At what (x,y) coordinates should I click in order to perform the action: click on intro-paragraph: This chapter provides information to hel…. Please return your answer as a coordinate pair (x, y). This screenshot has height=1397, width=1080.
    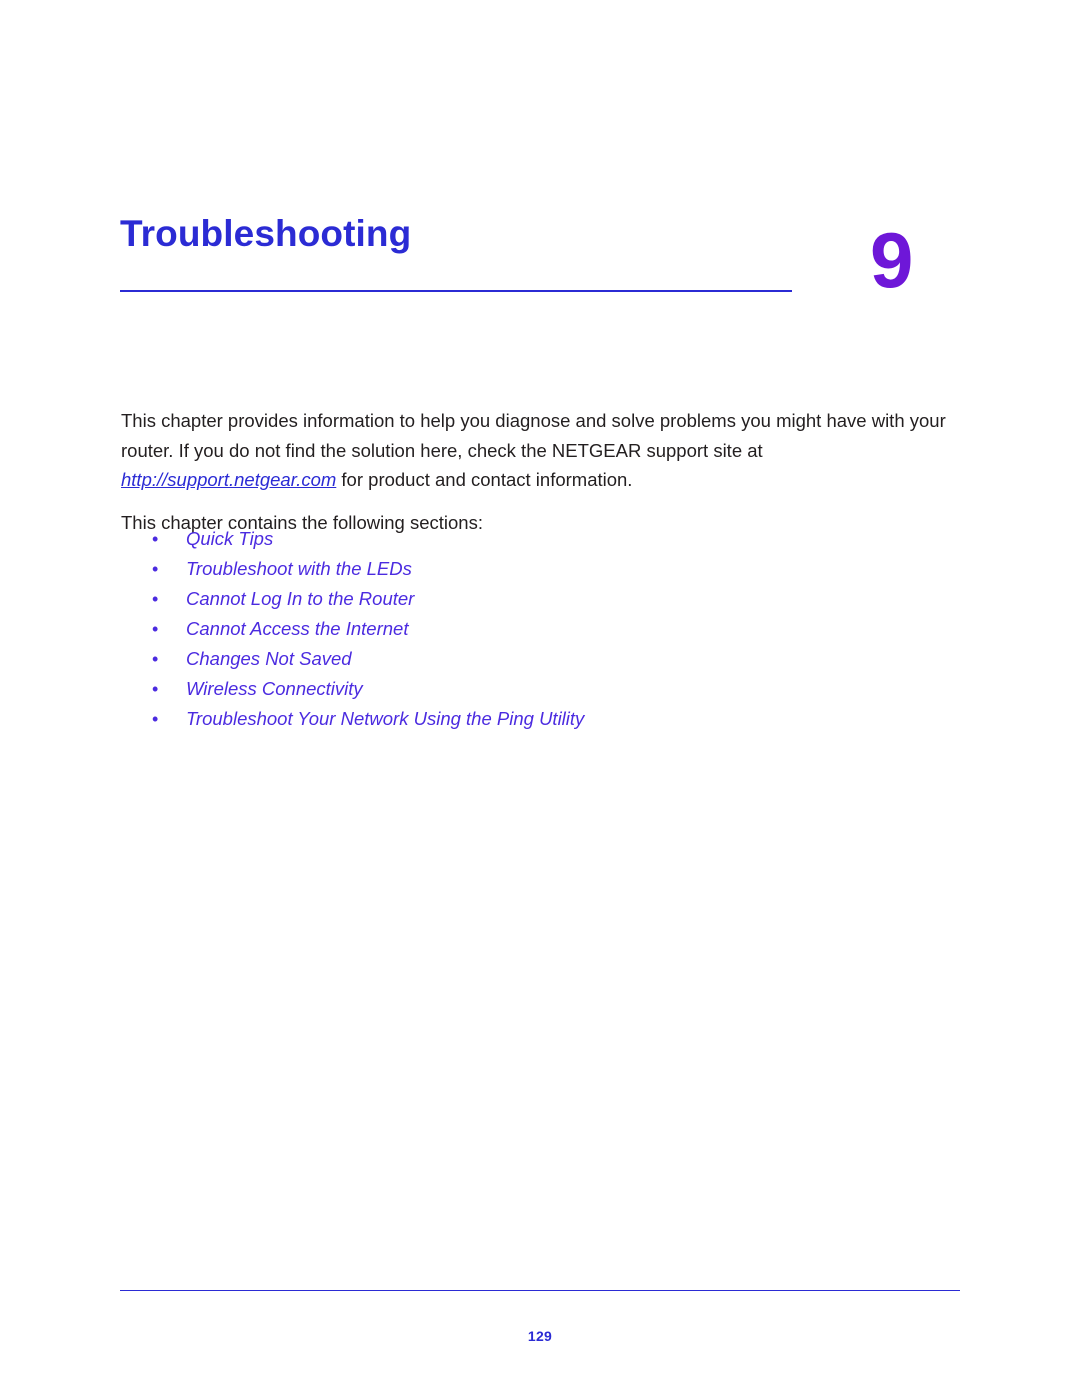
    Looking at the image, I should click on (541, 450).